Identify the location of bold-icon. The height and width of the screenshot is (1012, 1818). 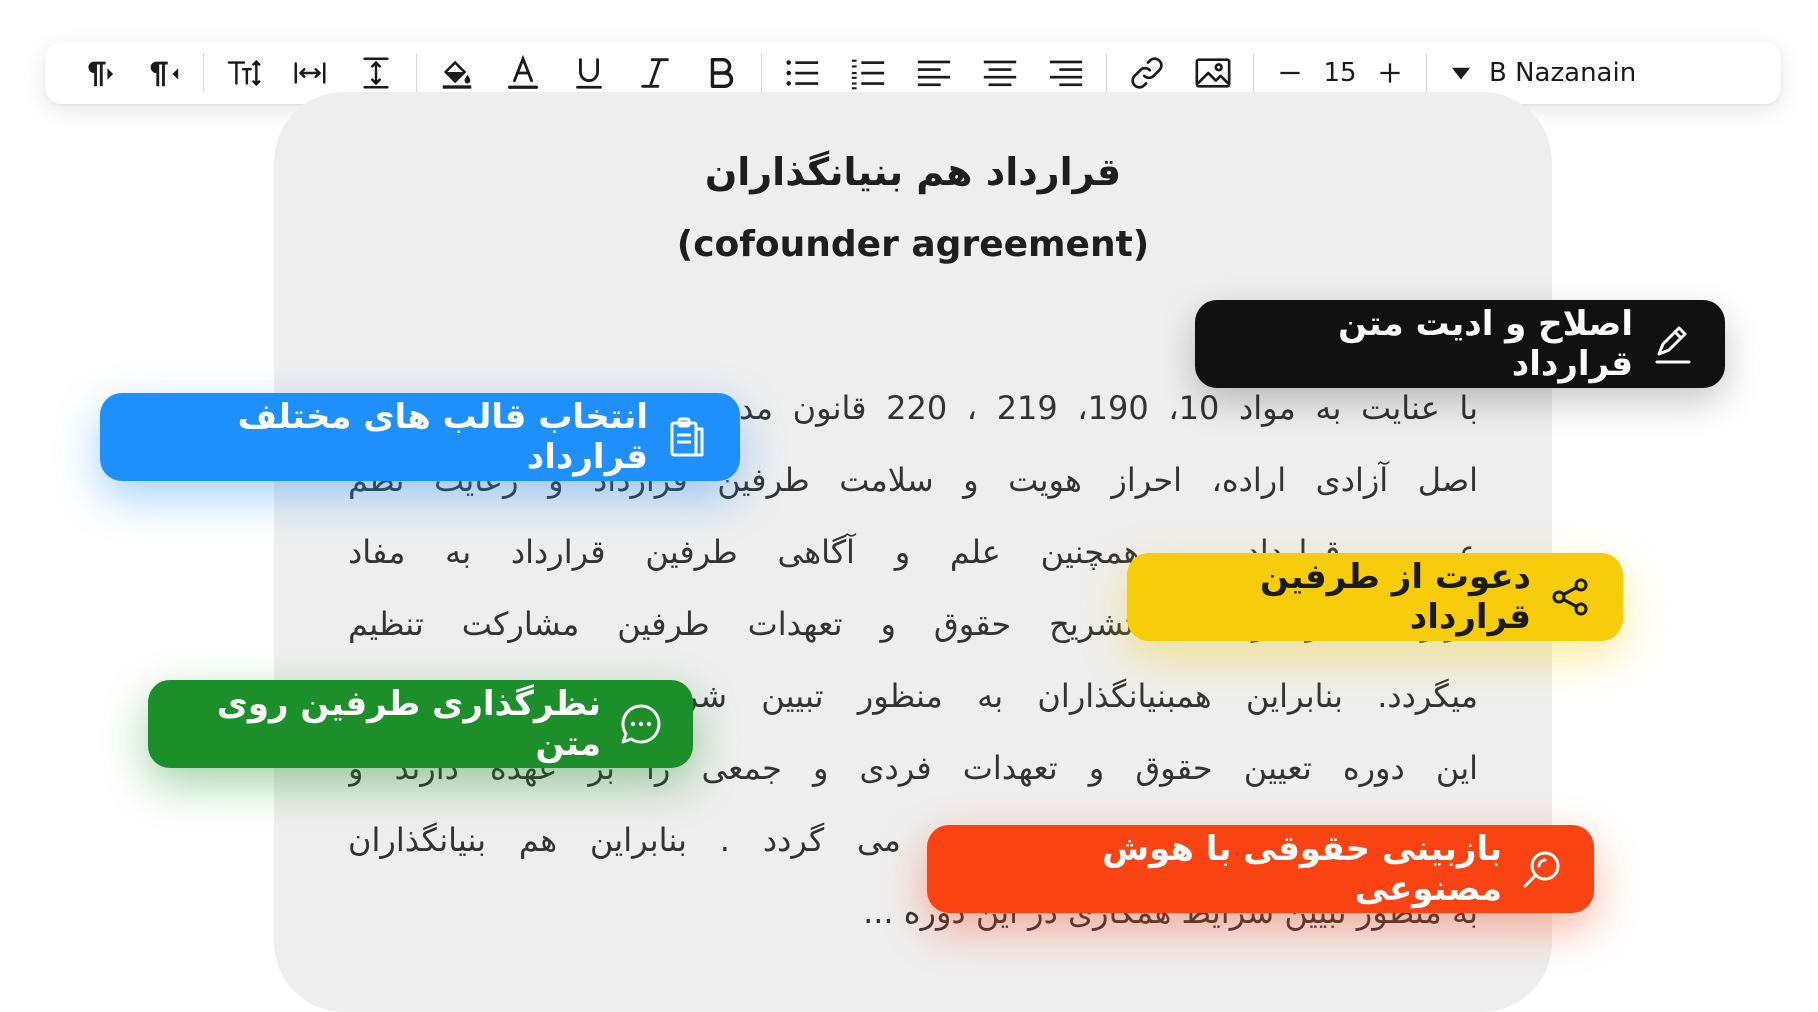
(722, 73).